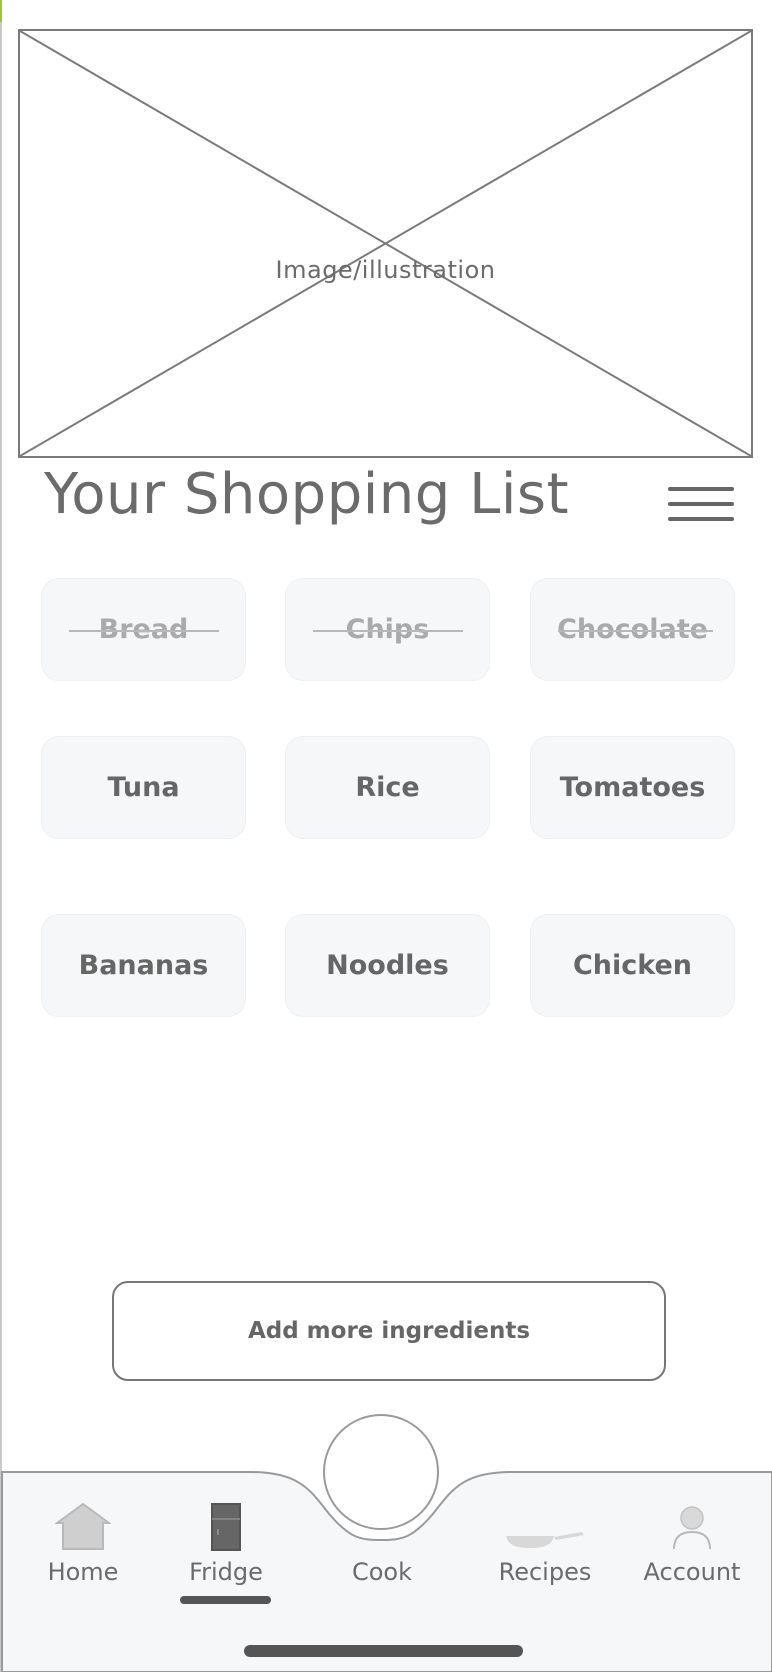 The height and width of the screenshot is (1672, 772). Describe the element at coordinates (701, 507) in the screenshot. I see `hamburger-menu-icon` at that location.